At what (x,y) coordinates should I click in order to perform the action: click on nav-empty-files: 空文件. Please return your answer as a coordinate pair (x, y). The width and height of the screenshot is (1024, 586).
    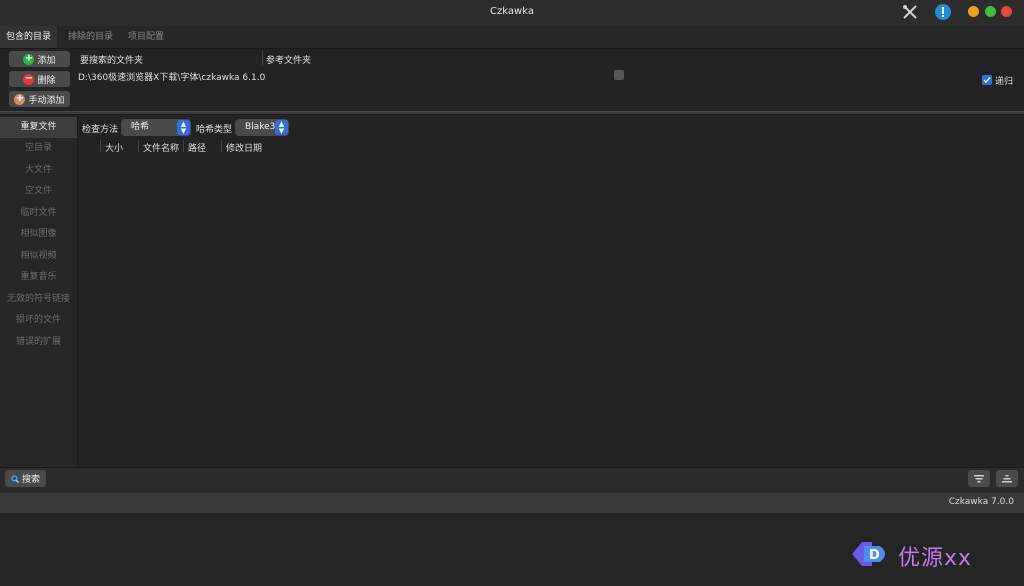
    Looking at the image, I should click on (38, 191).